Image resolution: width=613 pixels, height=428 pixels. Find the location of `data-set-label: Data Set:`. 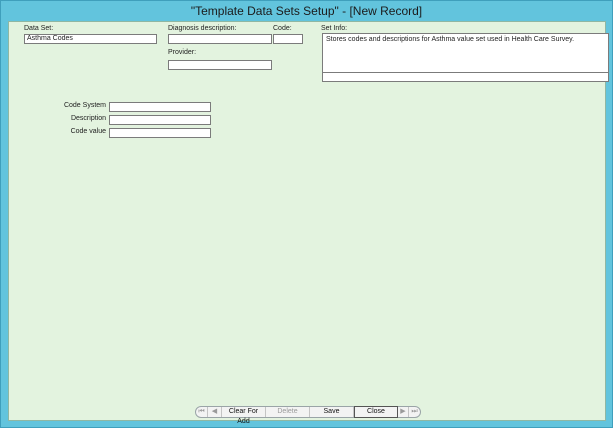

data-set-label: Data Set: is located at coordinates (39, 28).